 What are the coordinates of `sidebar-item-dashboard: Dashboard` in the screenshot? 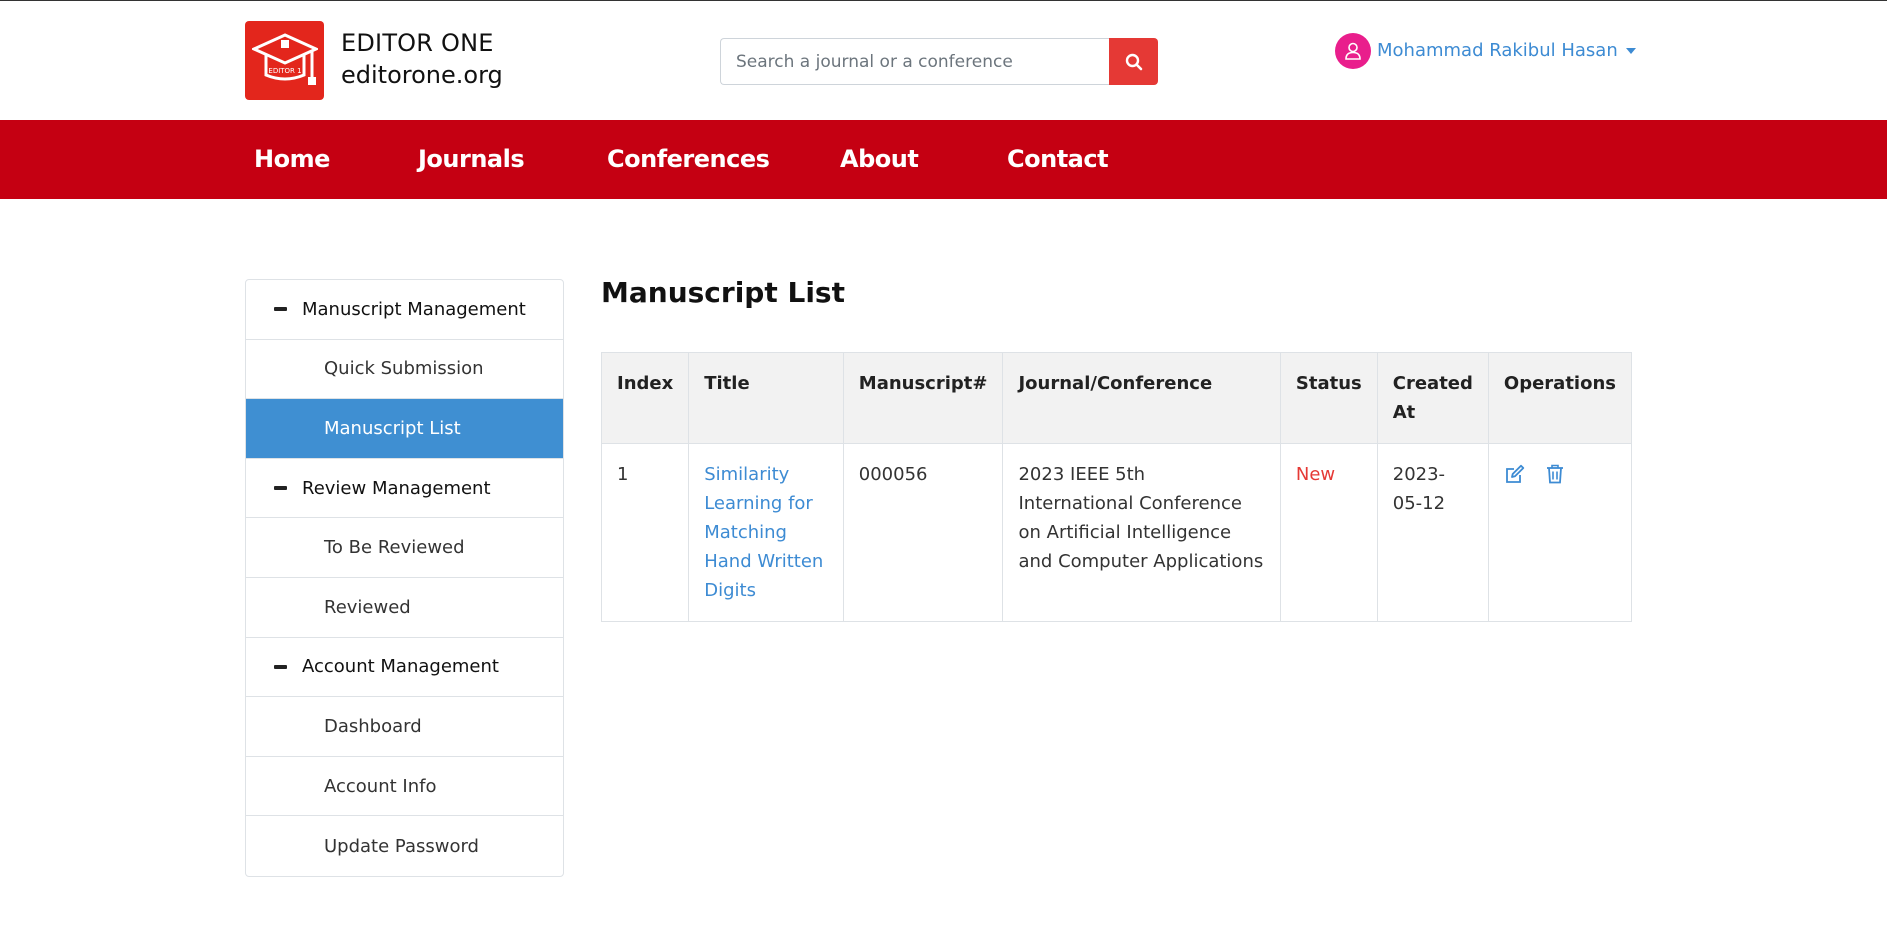 It's located at (404, 727).